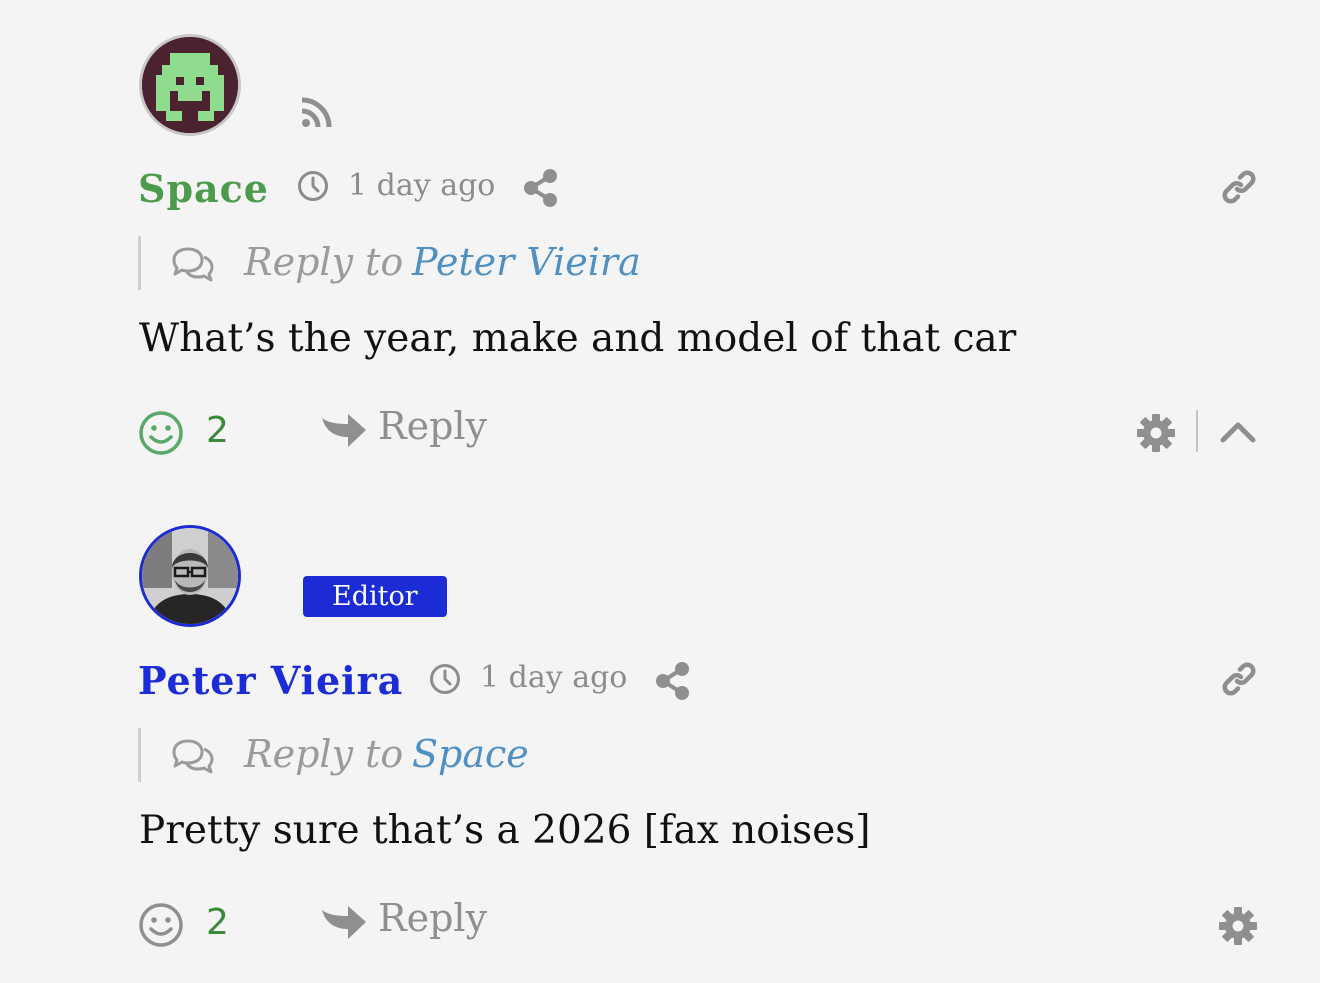 The image size is (1320, 983). Describe the element at coordinates (316, 113) in the screenshot. I see `rss-icon` at that location.